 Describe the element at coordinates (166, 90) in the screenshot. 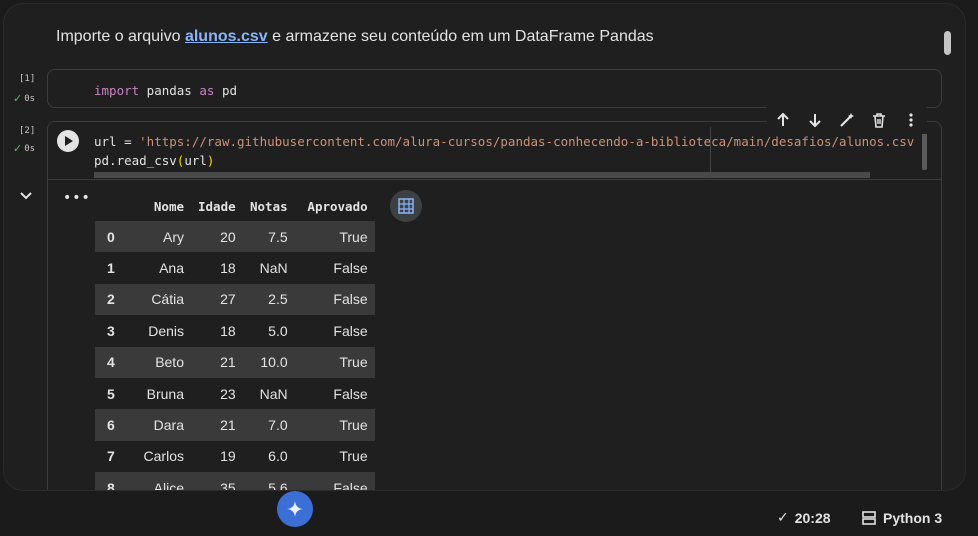

I see `code-line: import pandas as pd` at that location.